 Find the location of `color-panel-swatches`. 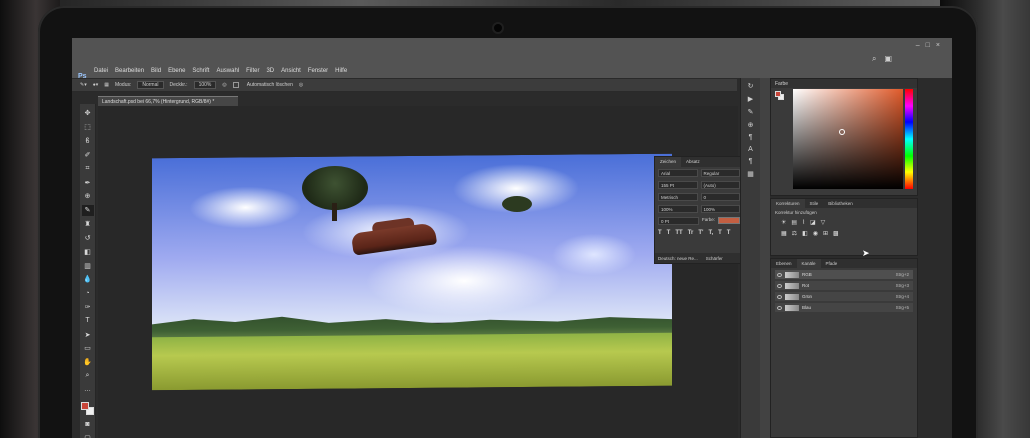

color-panel-swatches is located at coordinates (780, 96).